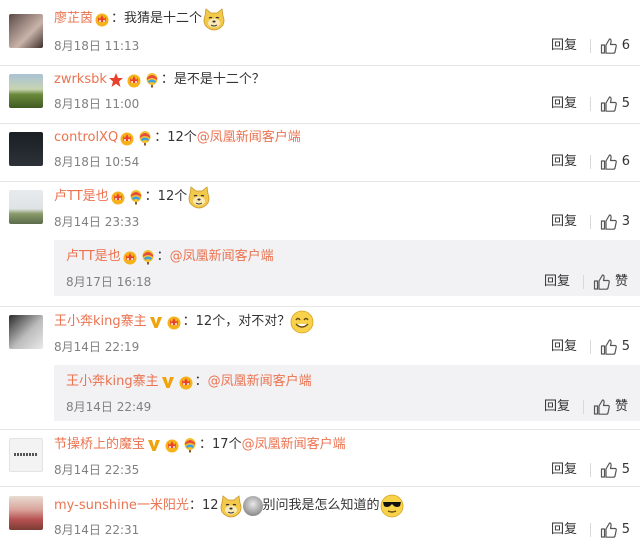 The height and width of the screenshot is (544, 640). I want to click on timestamp: 8月18日 11:00, so click(97, 104).